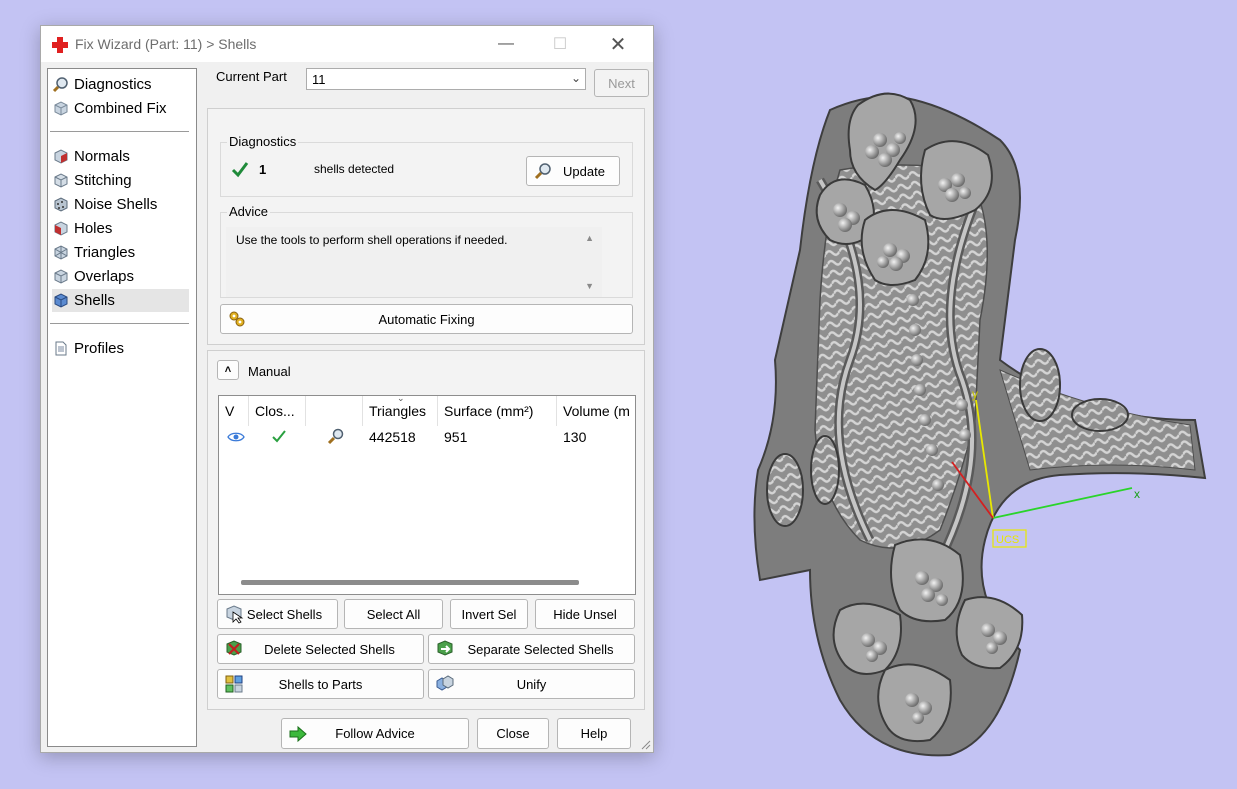 Image resolution: width=1237 pixels, height=789 pixels. Describe the element at coordinates (251, 76) in the screenshot. I see `current-part-label: Current Part` at that location.